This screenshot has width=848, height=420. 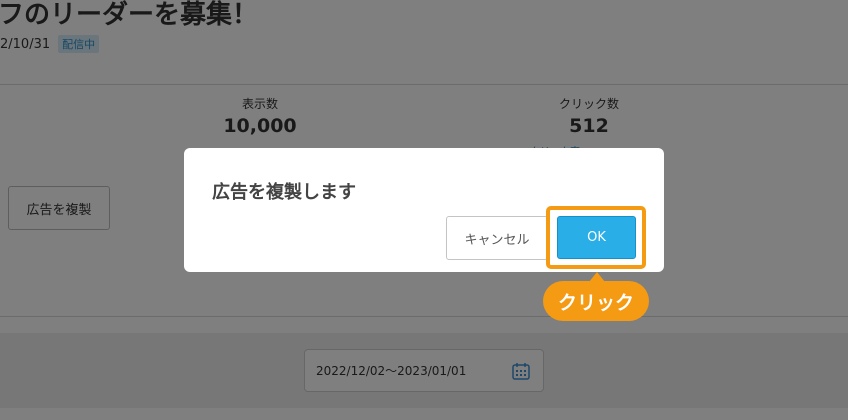 What do you see at coordinates (596, 237) in the screenshot?
I see `ok-button: OK` at bounding box center [596, 237].